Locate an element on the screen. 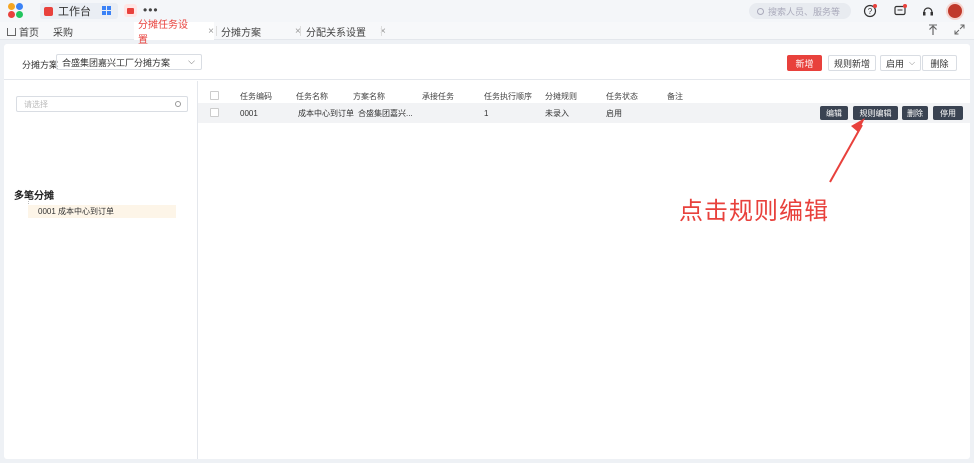  tab-allocation-task-settings-label: 分摊任务设置 is located at coordinates (163, 33).